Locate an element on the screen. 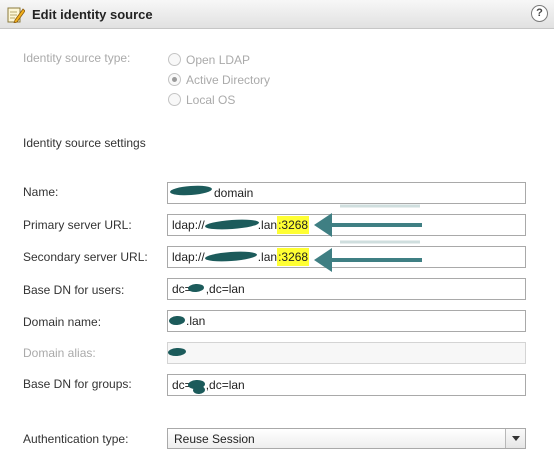  base-dn-groups-field: dc= ,dc=lan is located at coordinates (346, 385).